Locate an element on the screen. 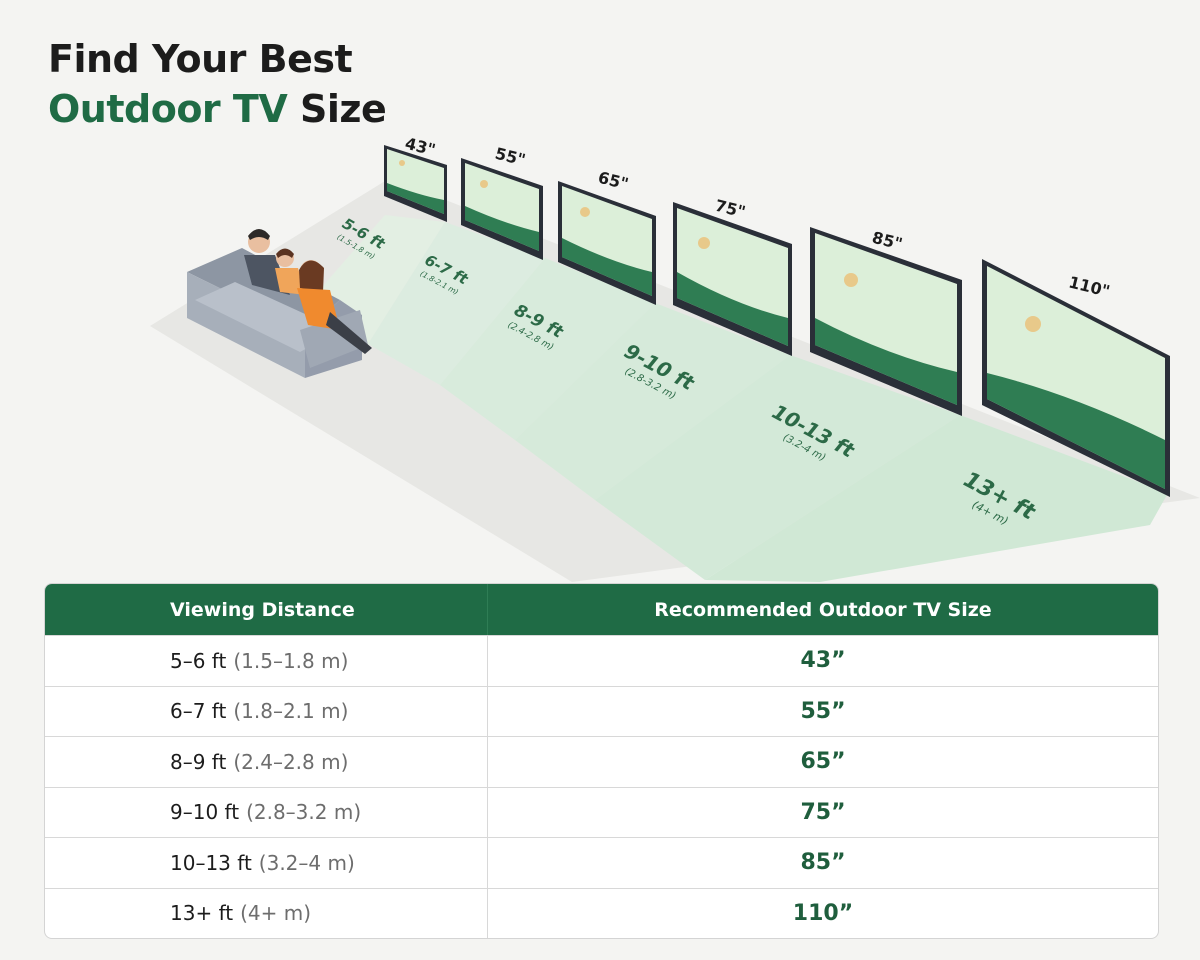  tv-size: 65” is located at coordinates (823, 762).